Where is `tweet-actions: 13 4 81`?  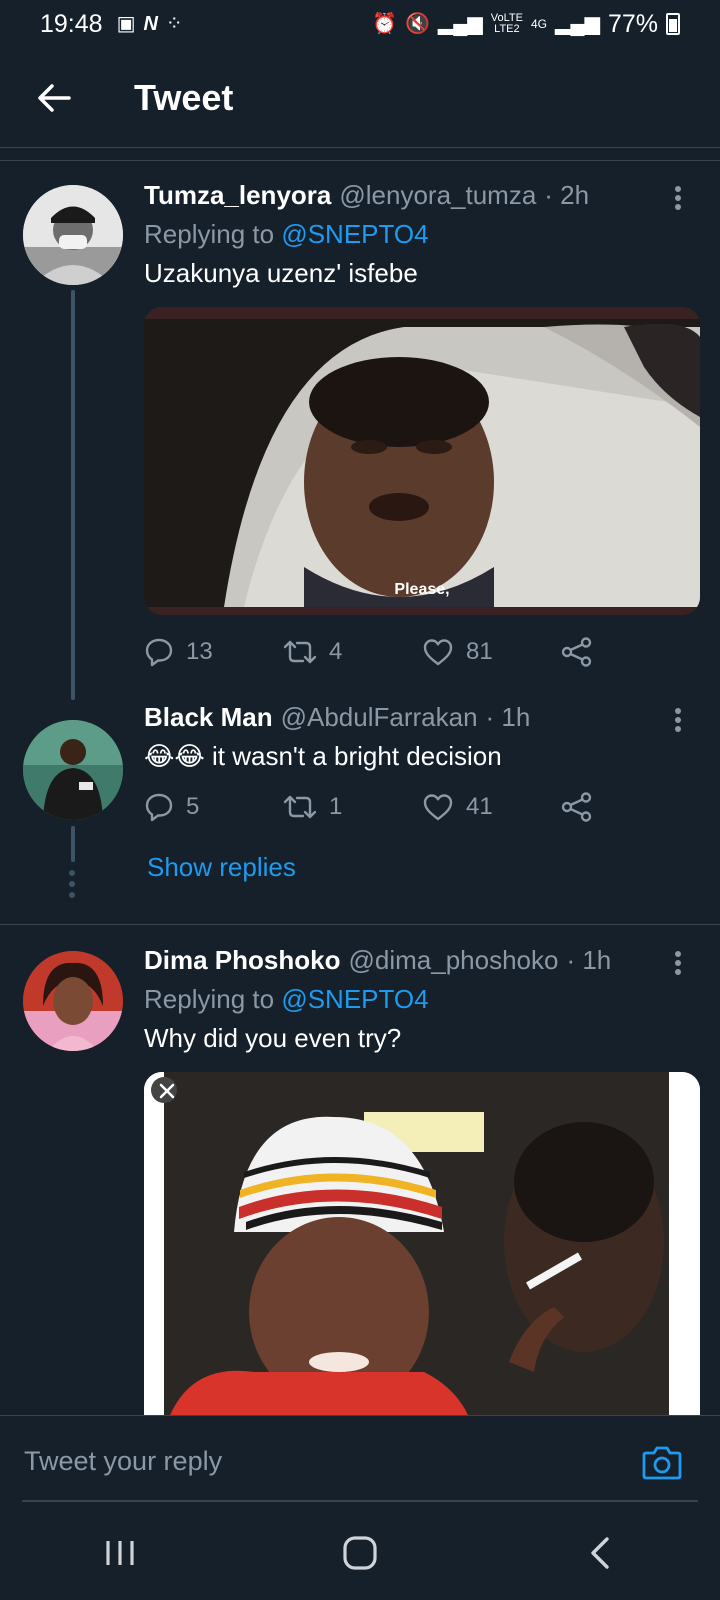 tweet-actions: 13 4 81 is located at coordinates (422, 652).